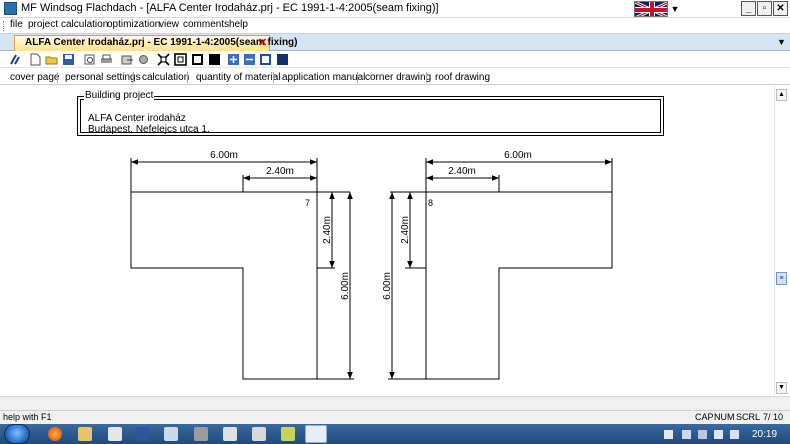 The image size is (790, 444). What do you see at coordinates (748, 8) in the screenshot?
I see `minimize-button: _` at bounding box center [748, 8].